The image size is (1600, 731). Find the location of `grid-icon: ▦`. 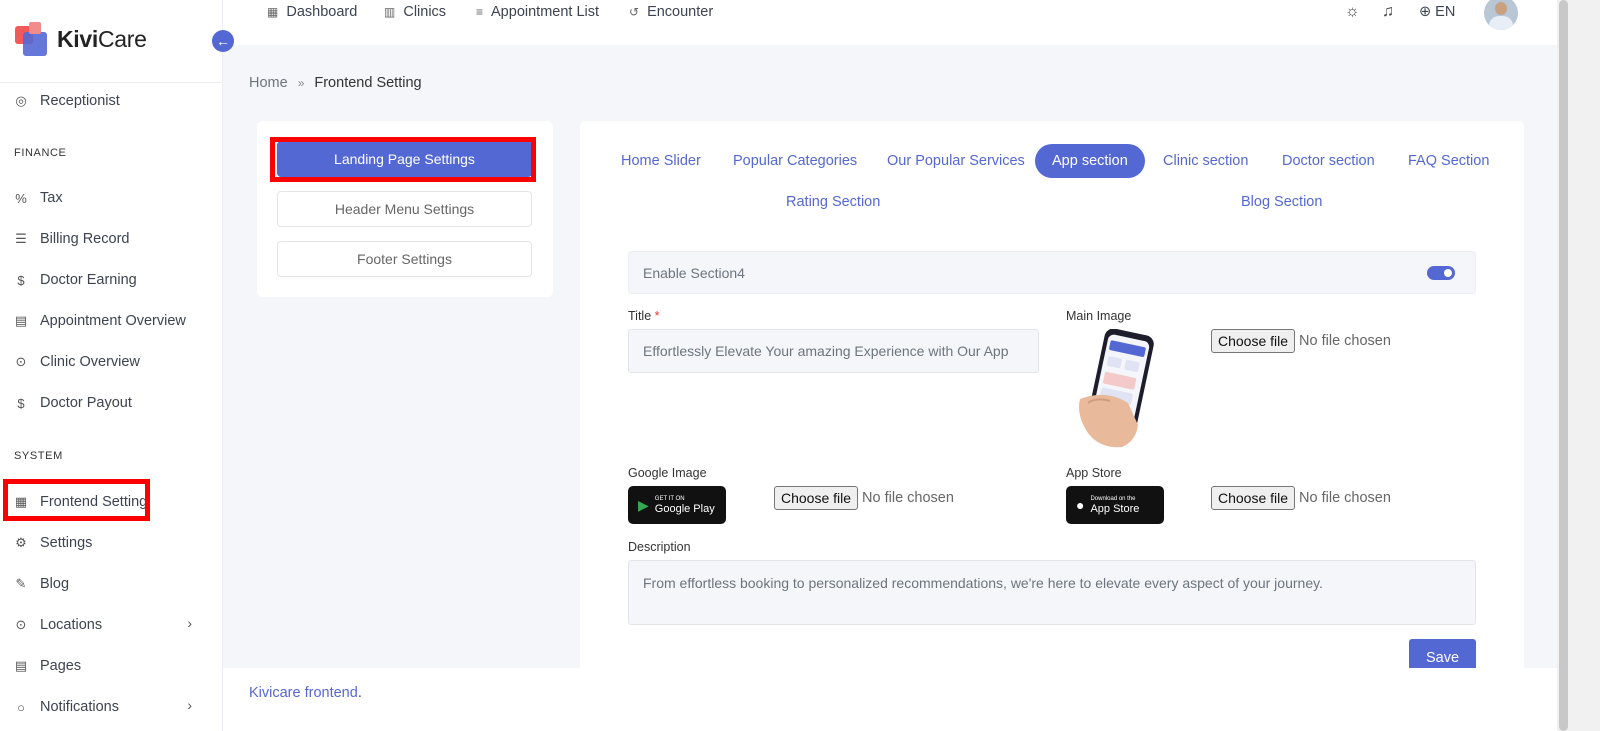

grid-icon: ▦ is located at coordinates (273, 12).